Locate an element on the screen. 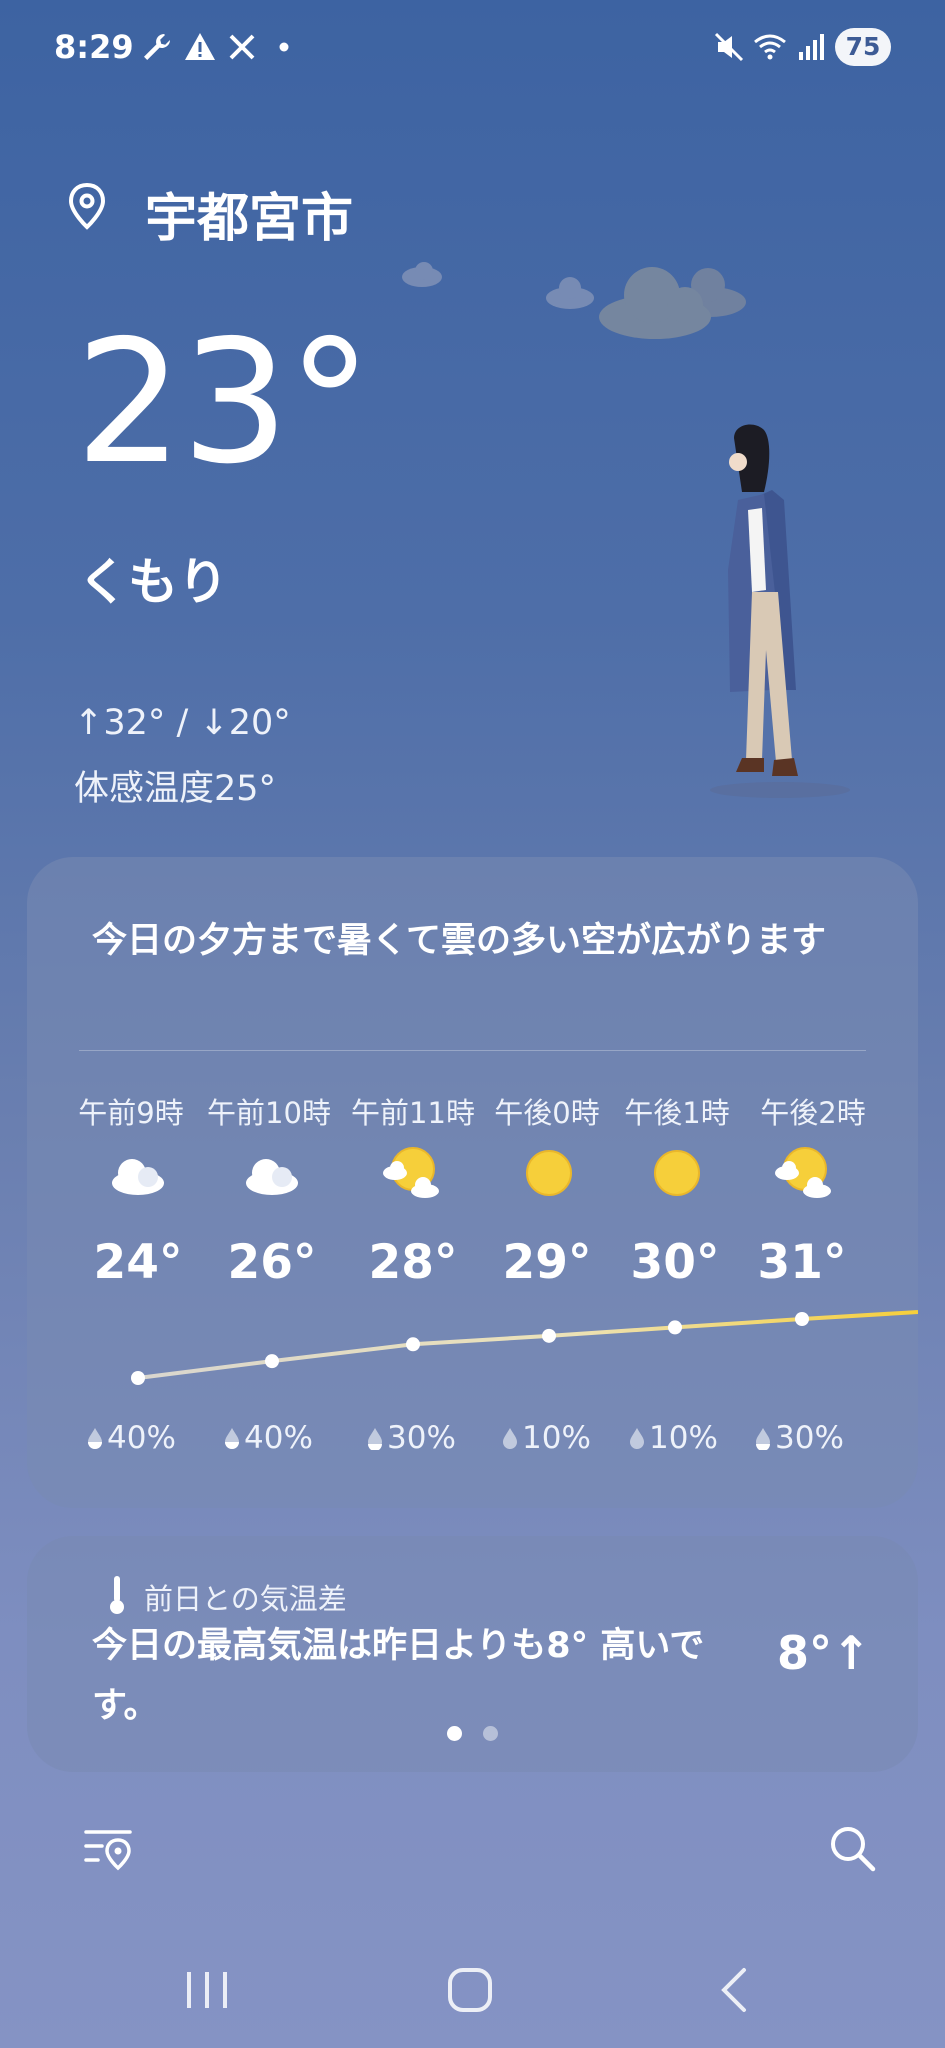 This screenshot has height=2048, width=945. forecast-summary: 今日の夕方まで暑くて雲の多い空が広がります is located at coordinates (459, 941).